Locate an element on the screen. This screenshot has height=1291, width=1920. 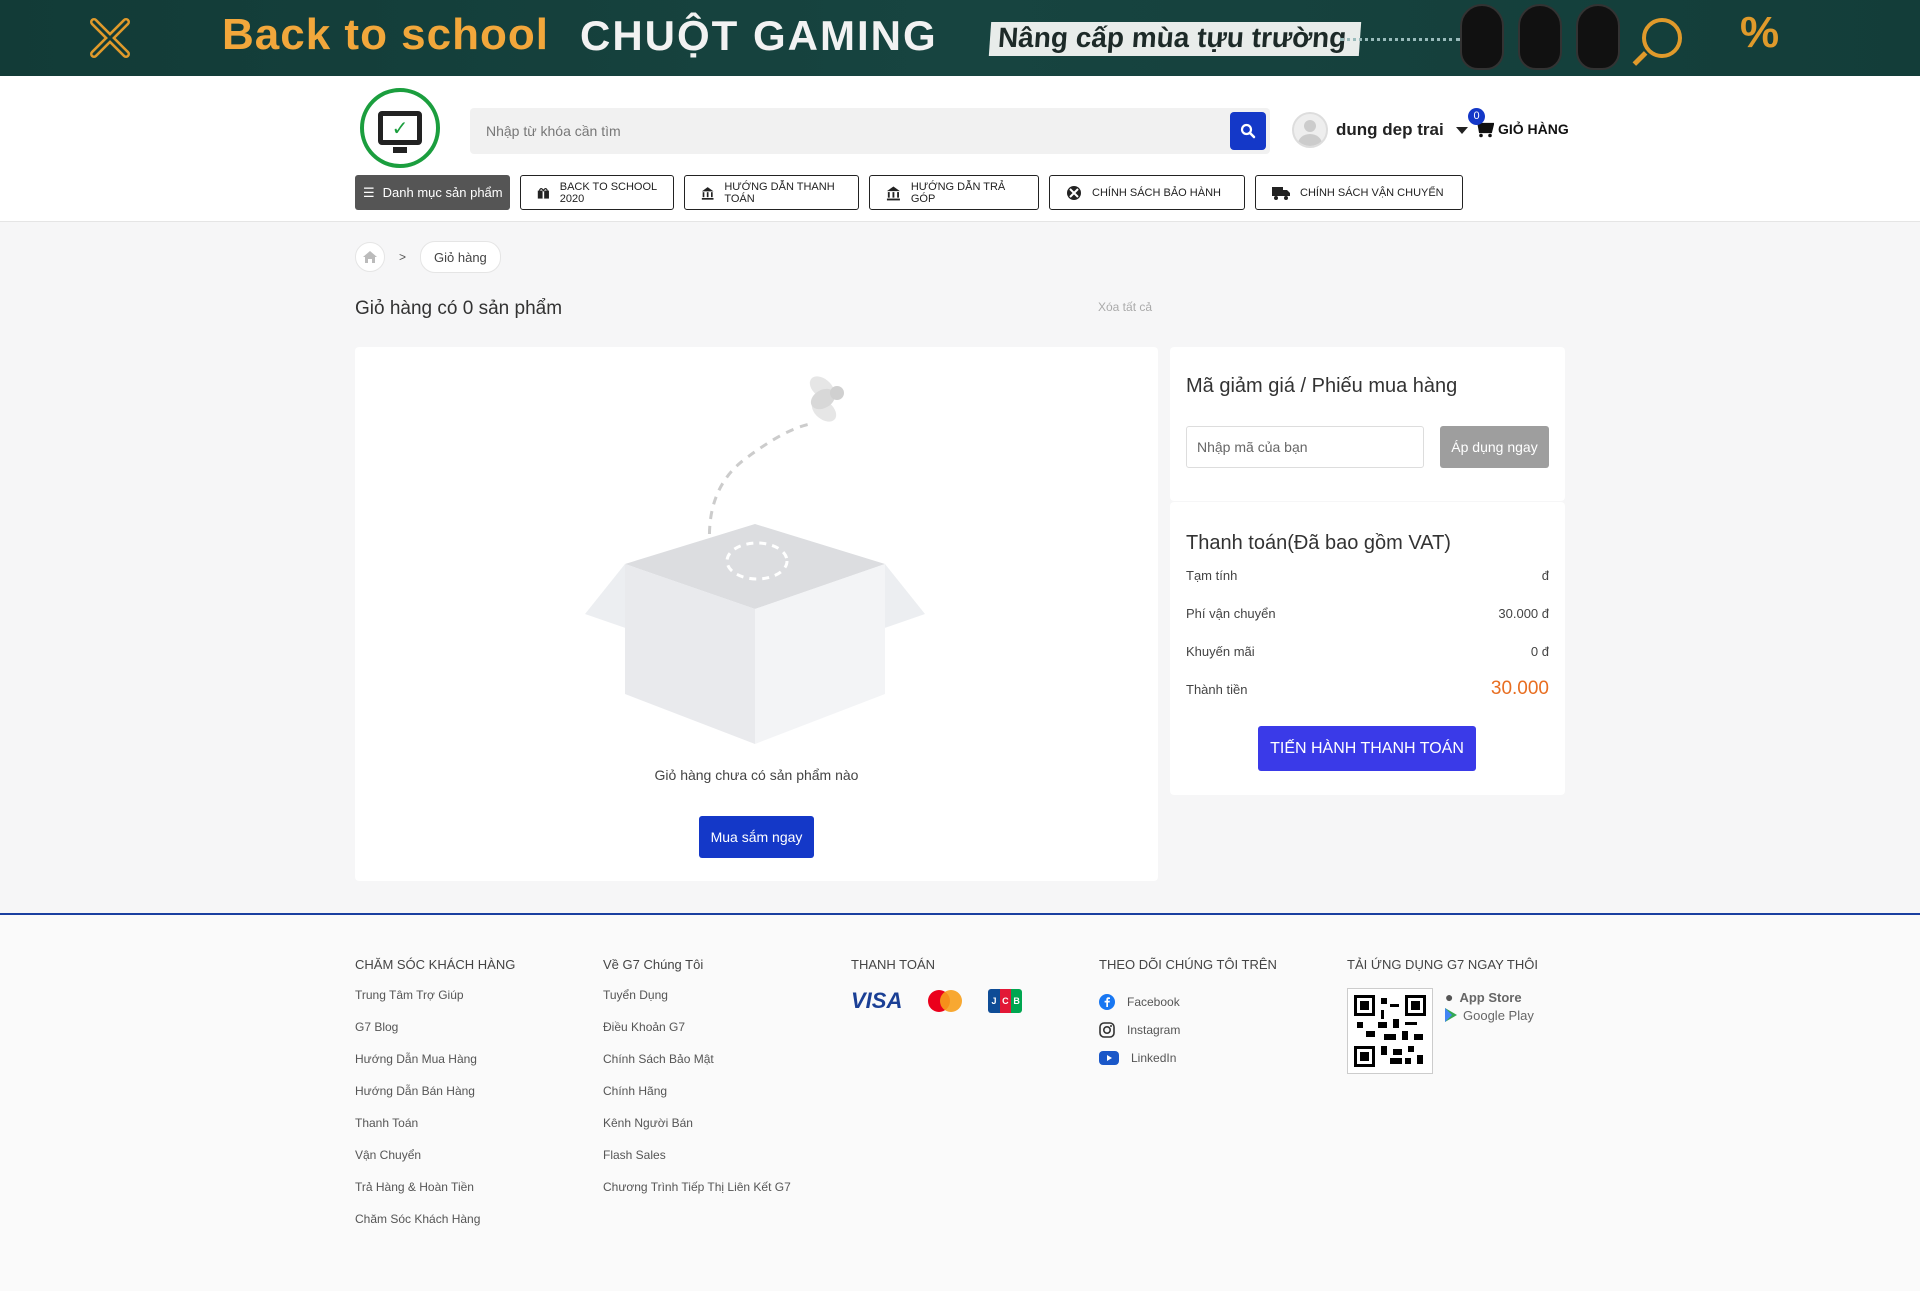
breadcrumb: > Giỏ hàng is located at coordinates (428, 257).